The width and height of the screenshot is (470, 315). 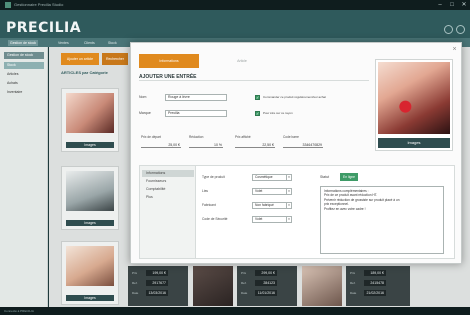 What do you see at coordinates (375, 293) in the screenshot?
I see `tile-value: 21/02/2016` at bounding box center [375, 293].